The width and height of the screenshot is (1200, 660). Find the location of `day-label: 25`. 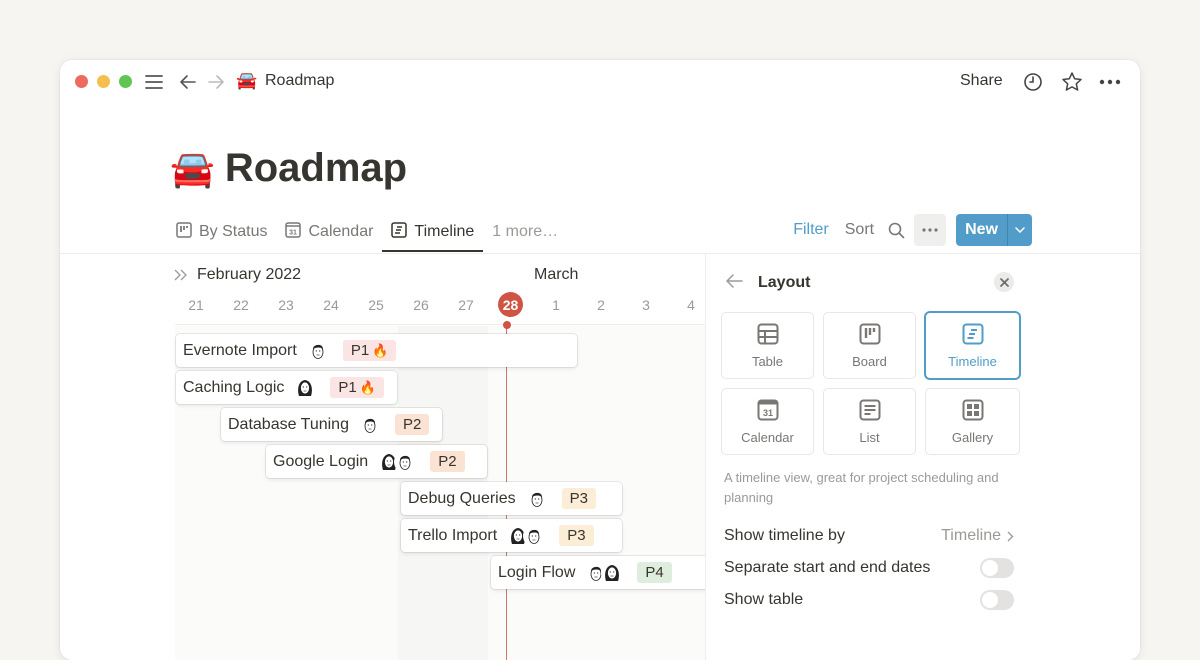

day-label: 25 is located at coordinates (376, 305).